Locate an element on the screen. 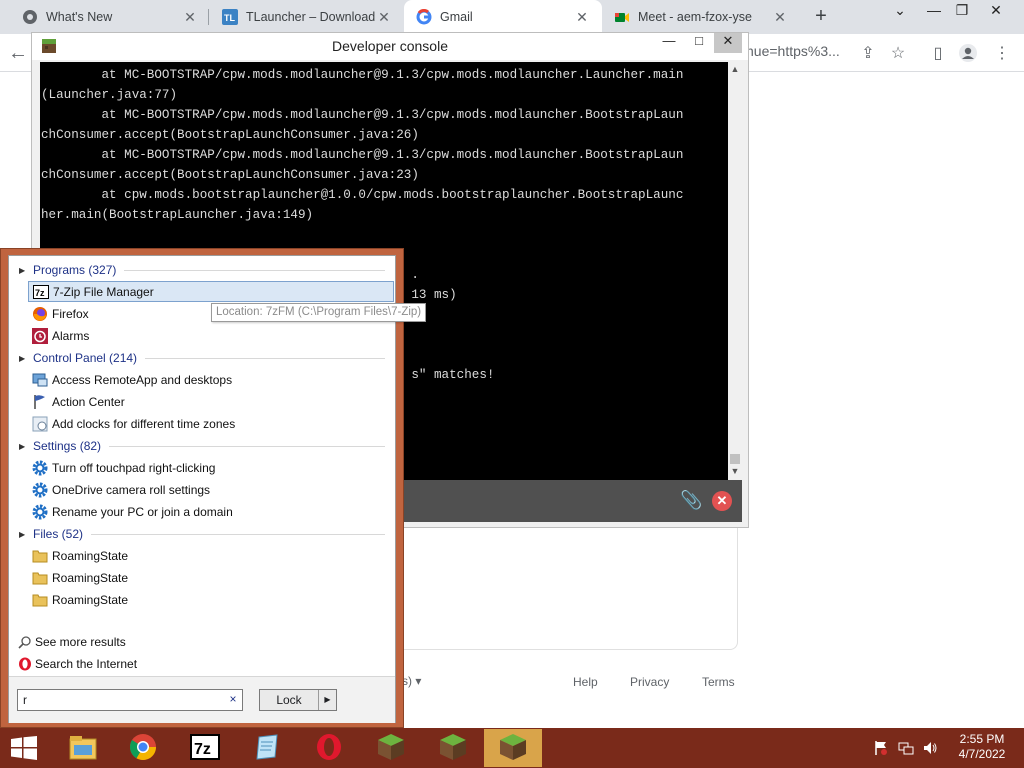  result-label: 7-Zip File Manager is located at coordinates (103, 291).